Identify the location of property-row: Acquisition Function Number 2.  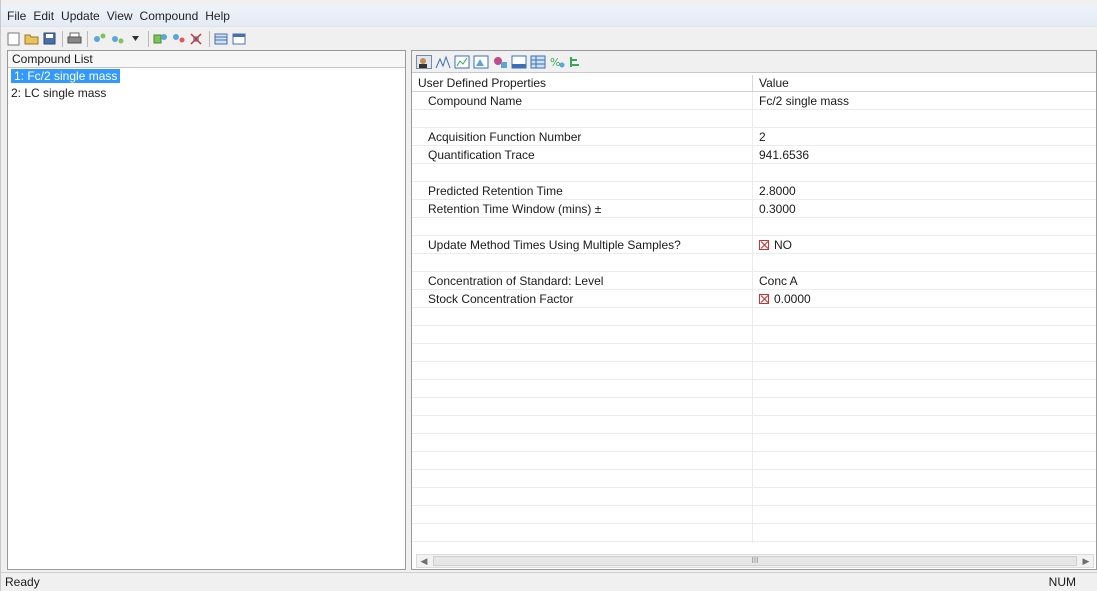
(754, 137).